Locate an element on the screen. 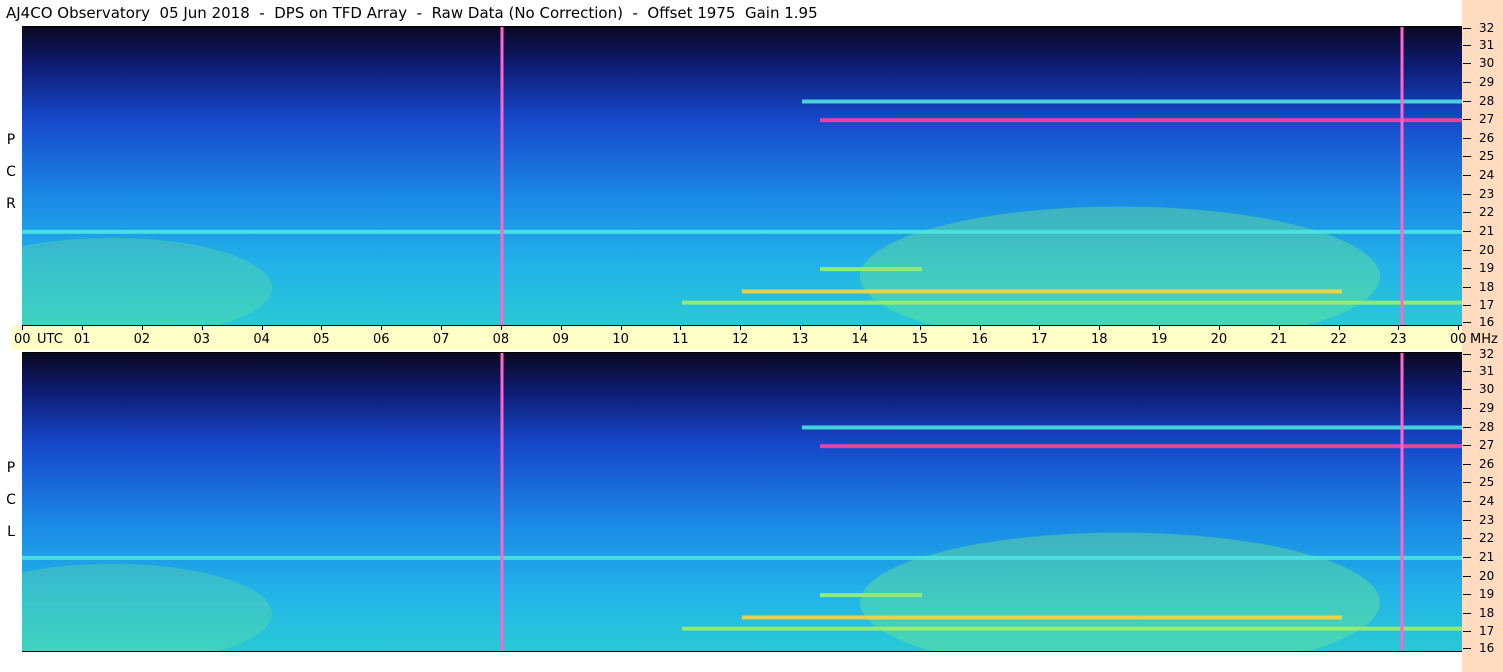 The height and width of the screenshot is (672, 1503). time-tick-label: 18 is located at coordinates (1099, 336).